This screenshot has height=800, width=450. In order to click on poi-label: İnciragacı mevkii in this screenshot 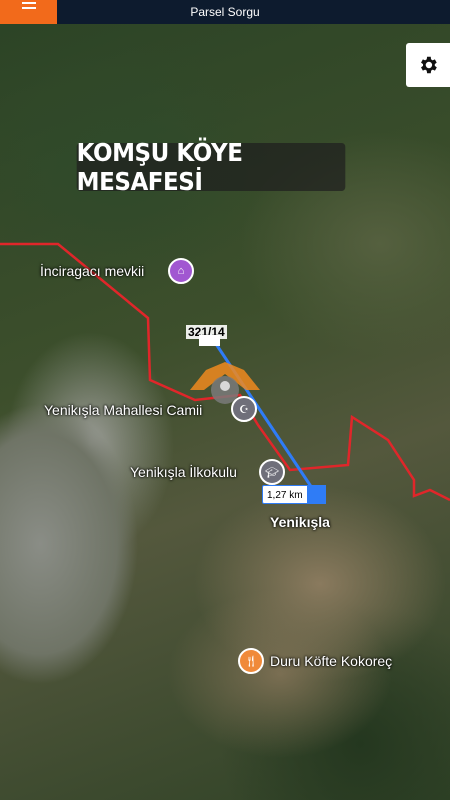, I will do `click(92, 271)`.